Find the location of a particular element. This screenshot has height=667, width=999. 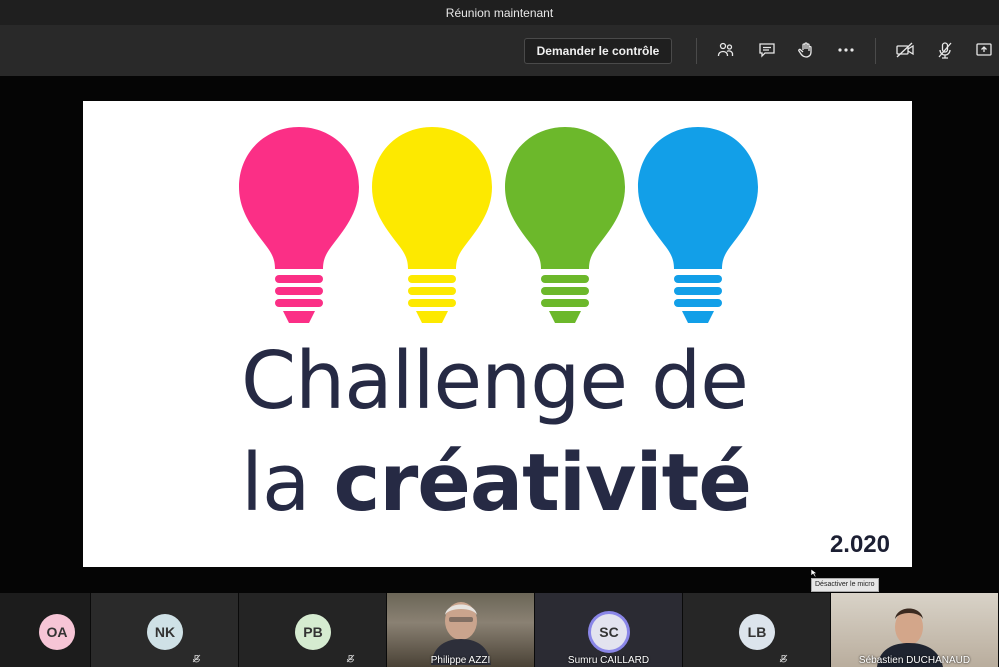

participant-video-tile: Sébastien DUCHANAUD is located at coordinates (915, 630).